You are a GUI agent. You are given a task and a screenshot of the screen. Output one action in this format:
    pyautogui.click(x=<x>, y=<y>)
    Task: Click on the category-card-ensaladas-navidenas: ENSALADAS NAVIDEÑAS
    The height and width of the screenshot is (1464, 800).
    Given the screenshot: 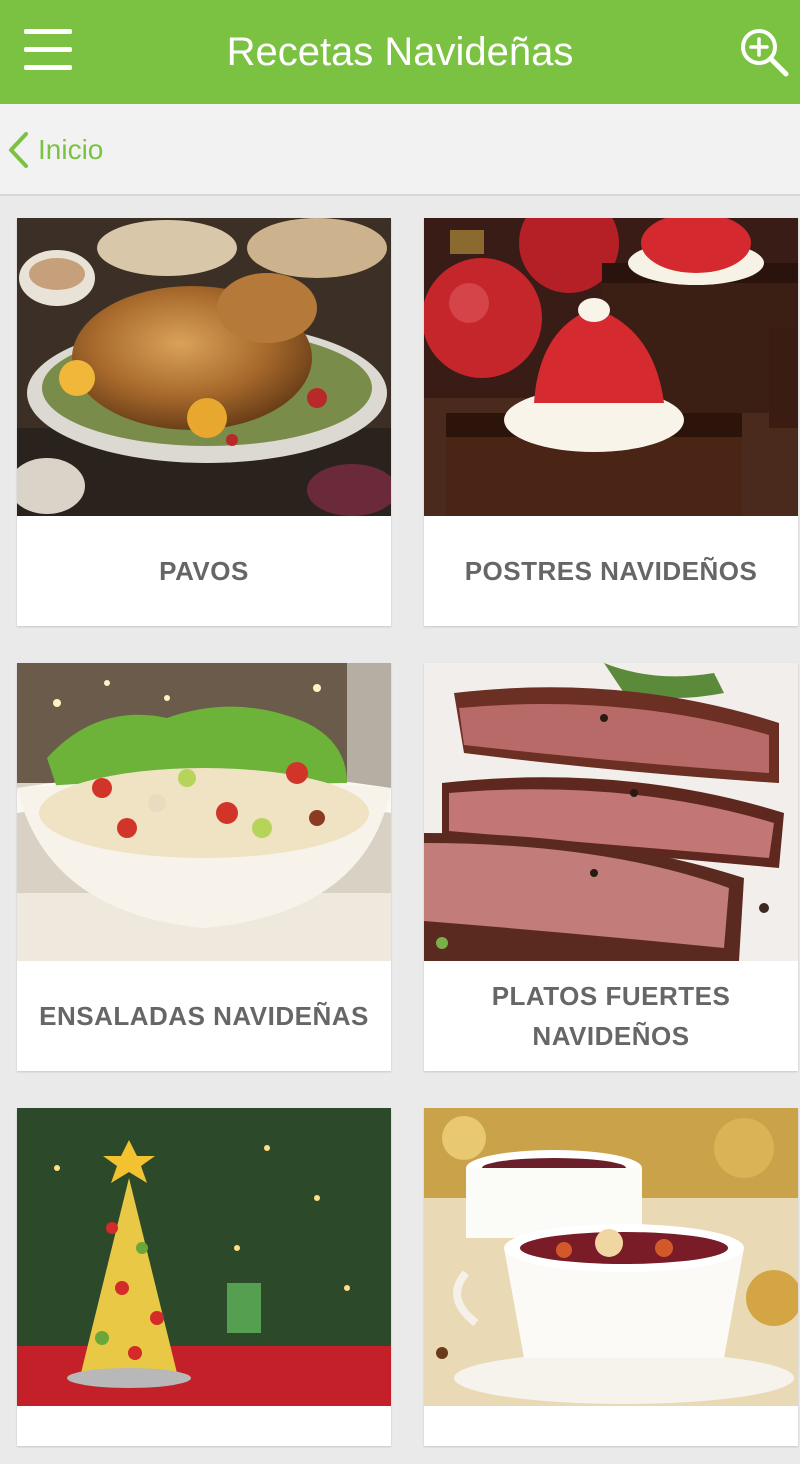 What is the action you would take?
    pyautogui.click(x=204, y=867)
    